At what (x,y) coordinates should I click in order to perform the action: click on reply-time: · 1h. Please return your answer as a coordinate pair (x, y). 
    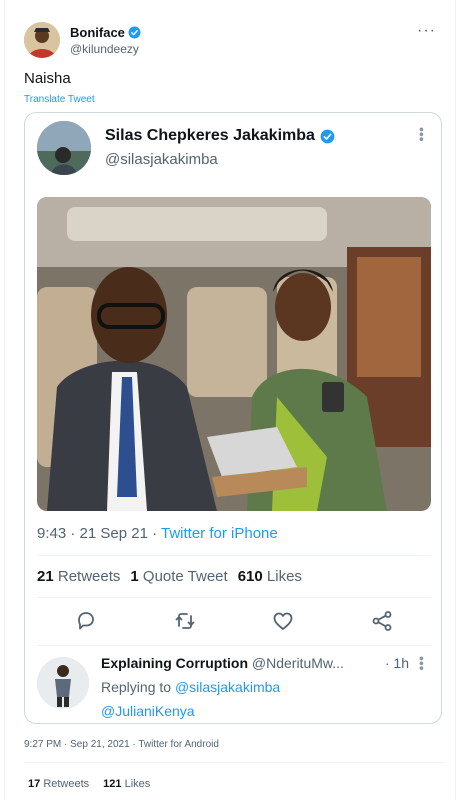
    Looking at the image, I should click on (397, 663).